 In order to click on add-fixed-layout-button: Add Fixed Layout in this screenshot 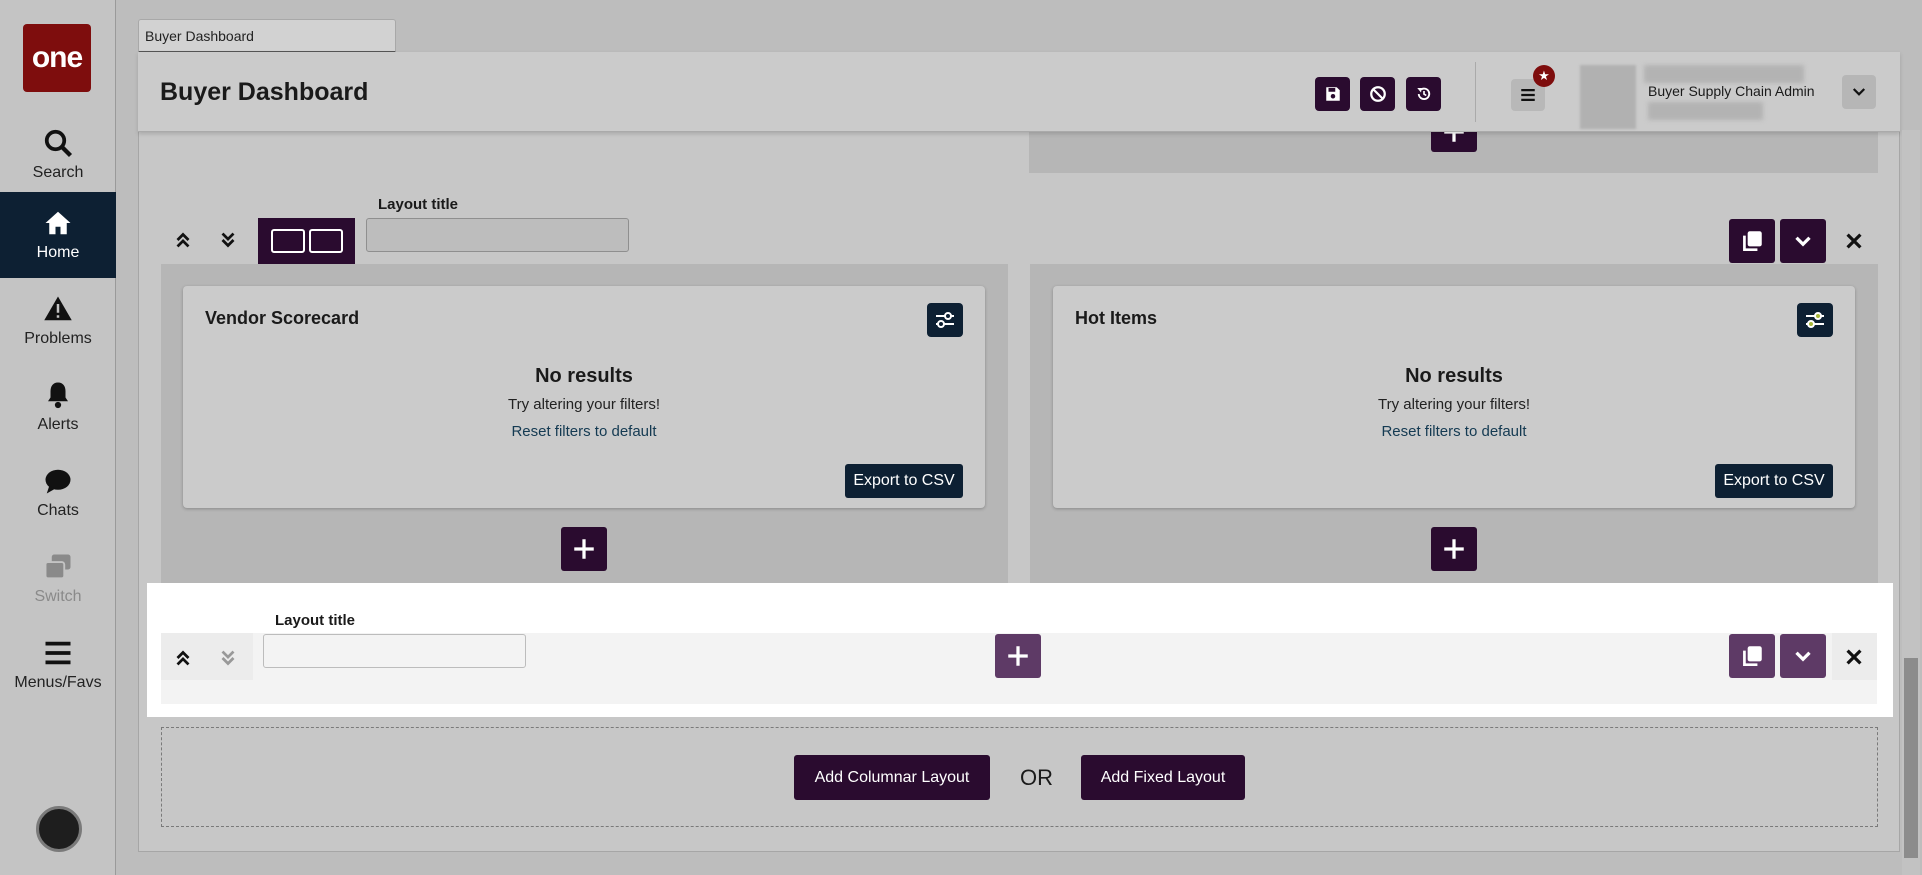, I will do `click(1163, 777)`.